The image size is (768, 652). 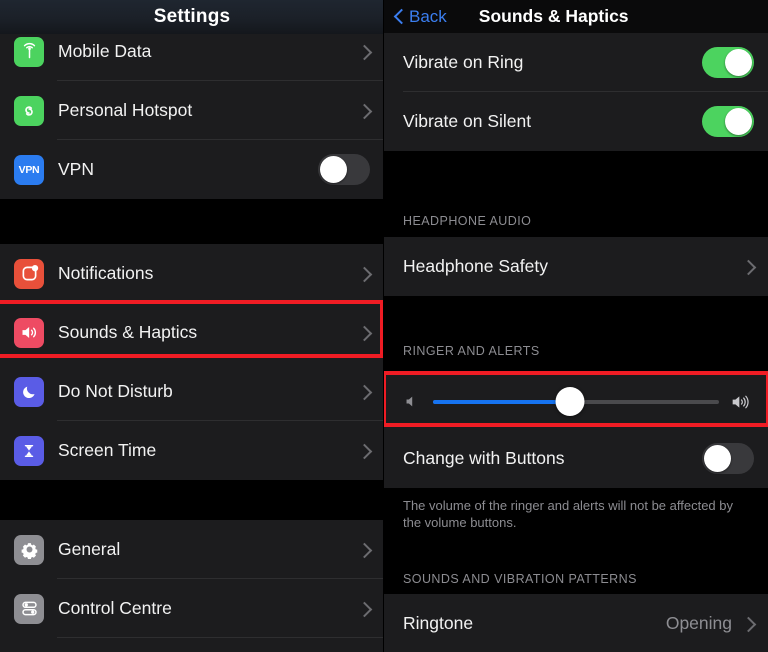 I want to click on moon-icon, so click(x=29, y=391).